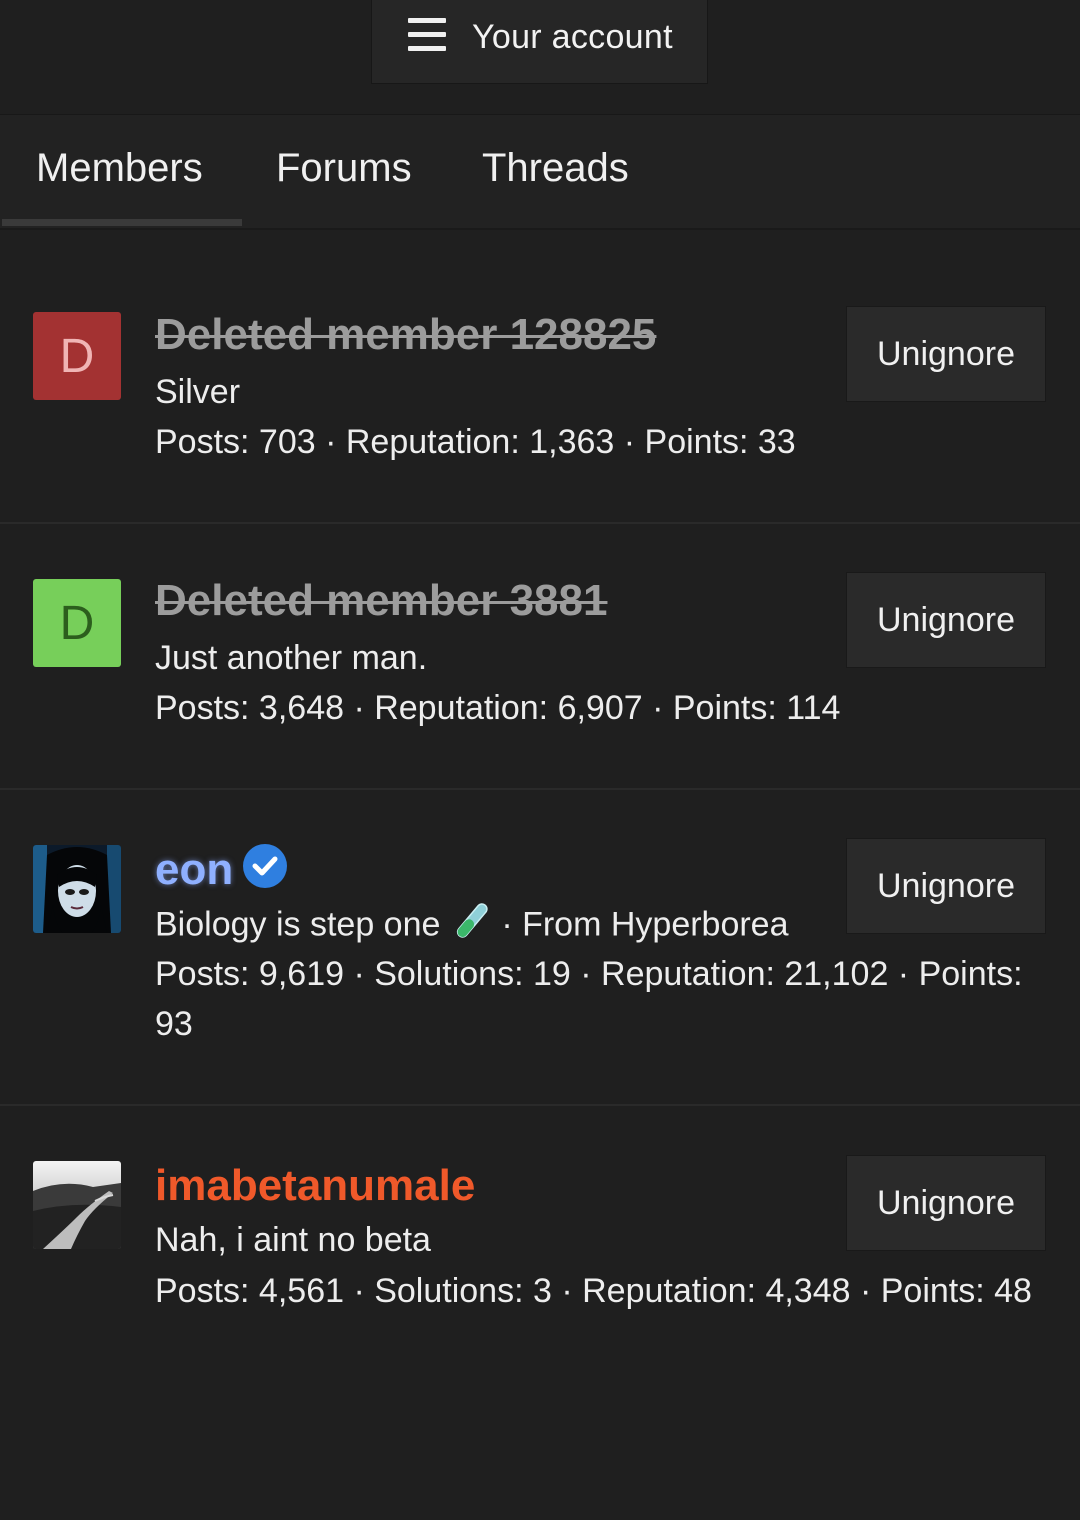  I want to click on member-title: Nah, i aint no beta, so click(293, 1240).